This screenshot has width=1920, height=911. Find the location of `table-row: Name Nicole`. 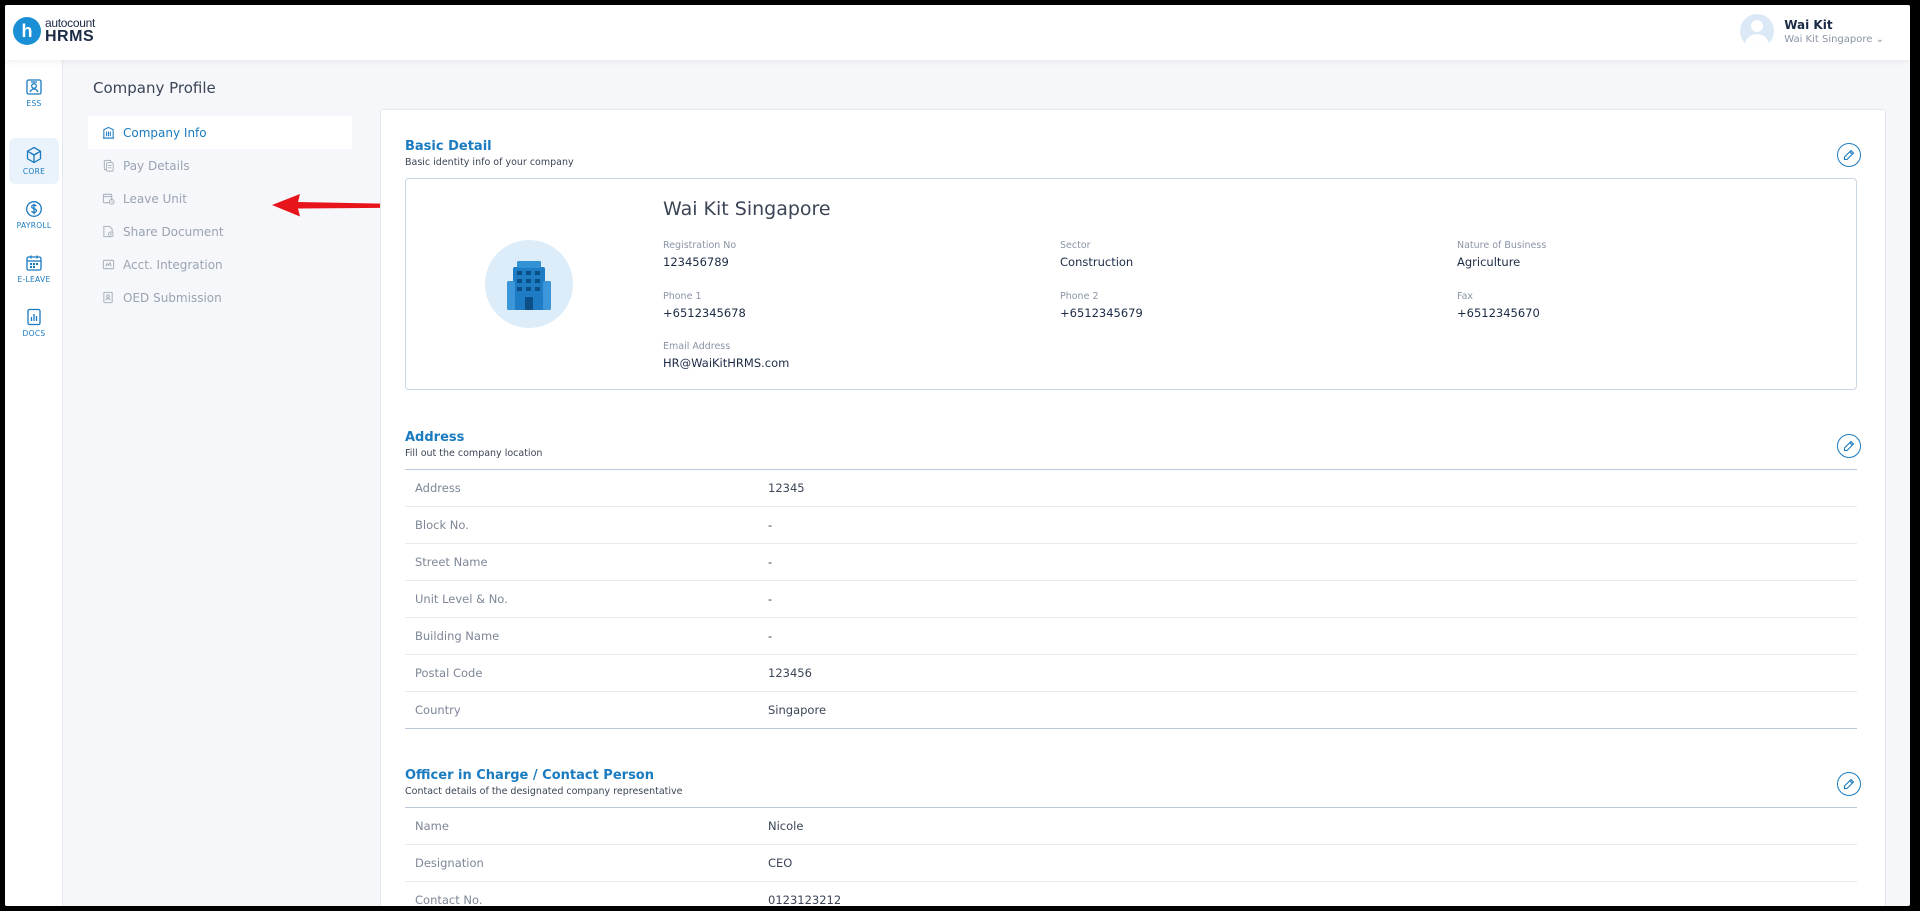

table-row: Name Nicole is located at coordinates (1131, 826).